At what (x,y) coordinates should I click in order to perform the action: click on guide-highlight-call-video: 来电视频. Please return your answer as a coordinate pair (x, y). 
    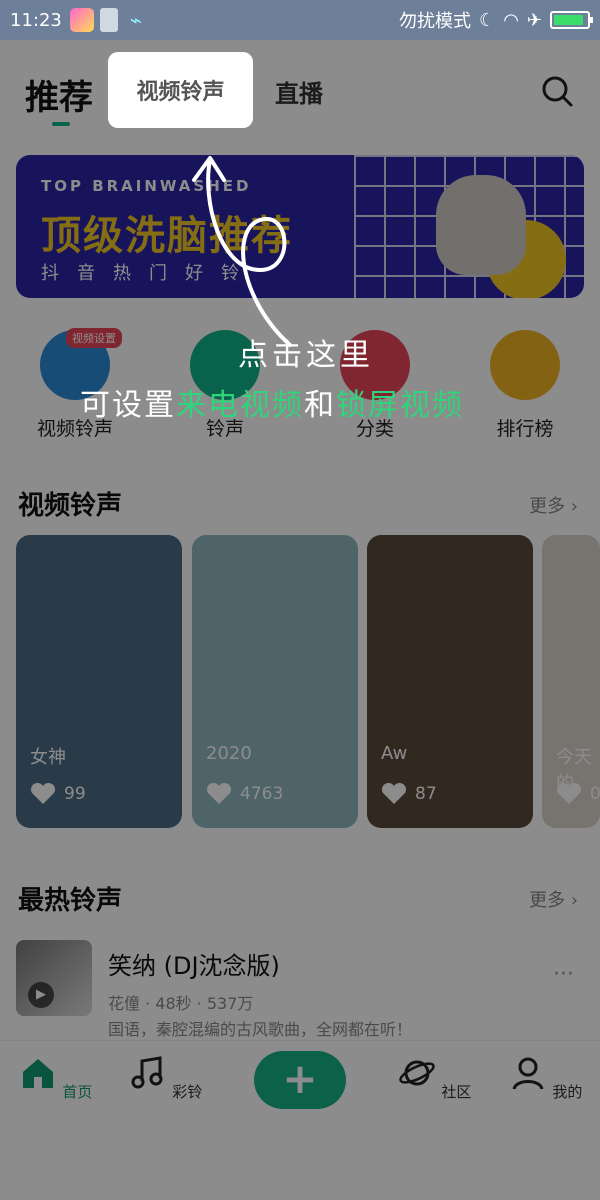
    Looking at the image, I should click on (240, 405).